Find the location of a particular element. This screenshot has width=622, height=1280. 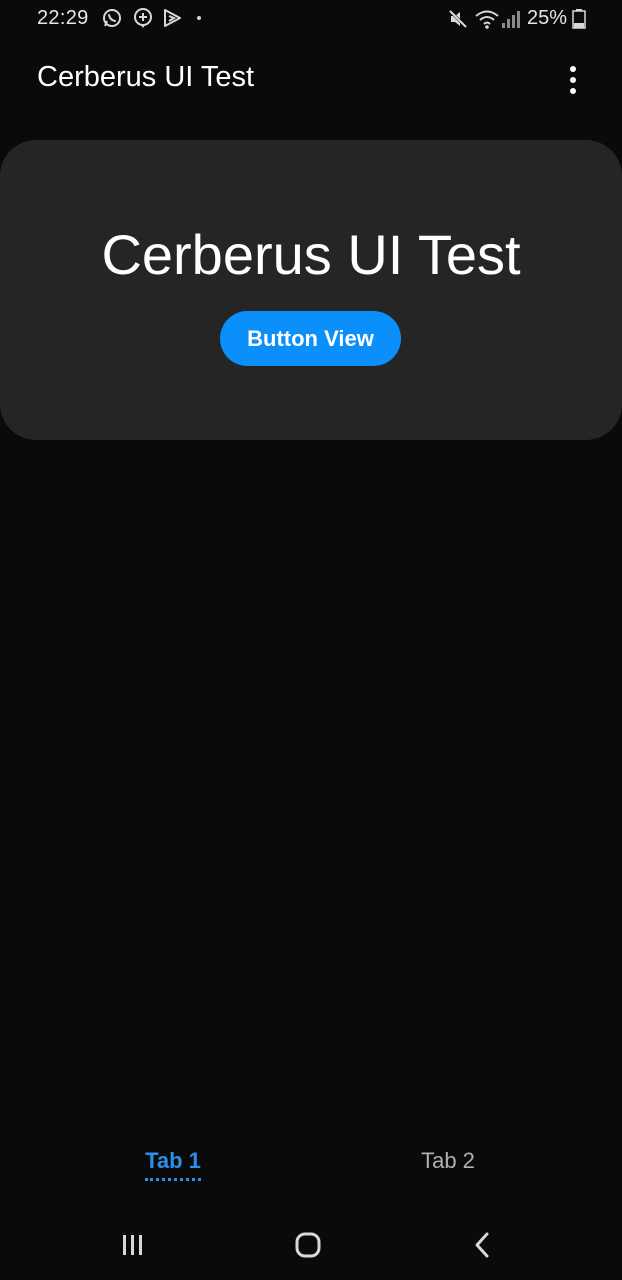

navigation-bar is located at coordinates (311, 1245).